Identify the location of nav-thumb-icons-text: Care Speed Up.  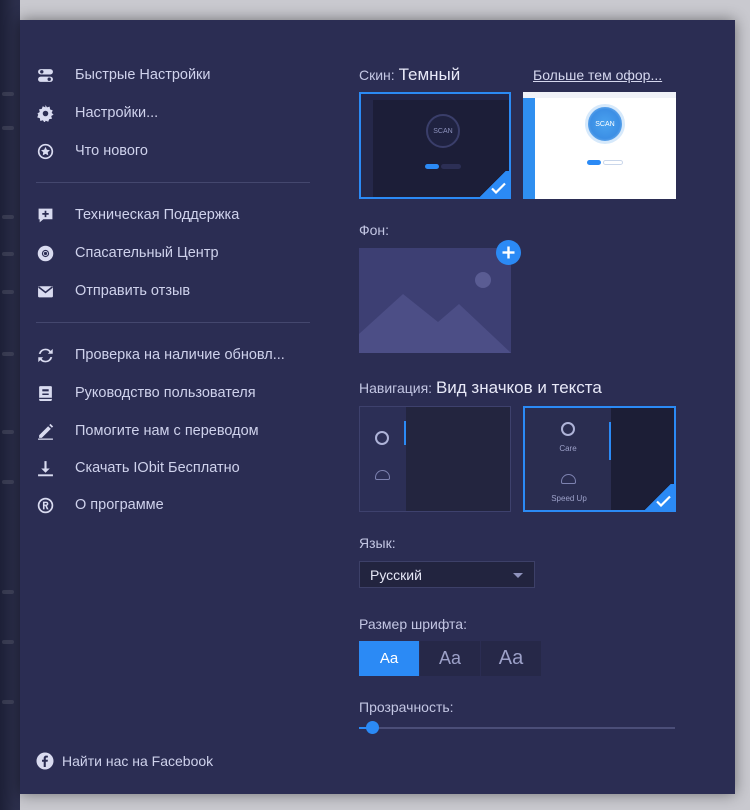
(599, 459).